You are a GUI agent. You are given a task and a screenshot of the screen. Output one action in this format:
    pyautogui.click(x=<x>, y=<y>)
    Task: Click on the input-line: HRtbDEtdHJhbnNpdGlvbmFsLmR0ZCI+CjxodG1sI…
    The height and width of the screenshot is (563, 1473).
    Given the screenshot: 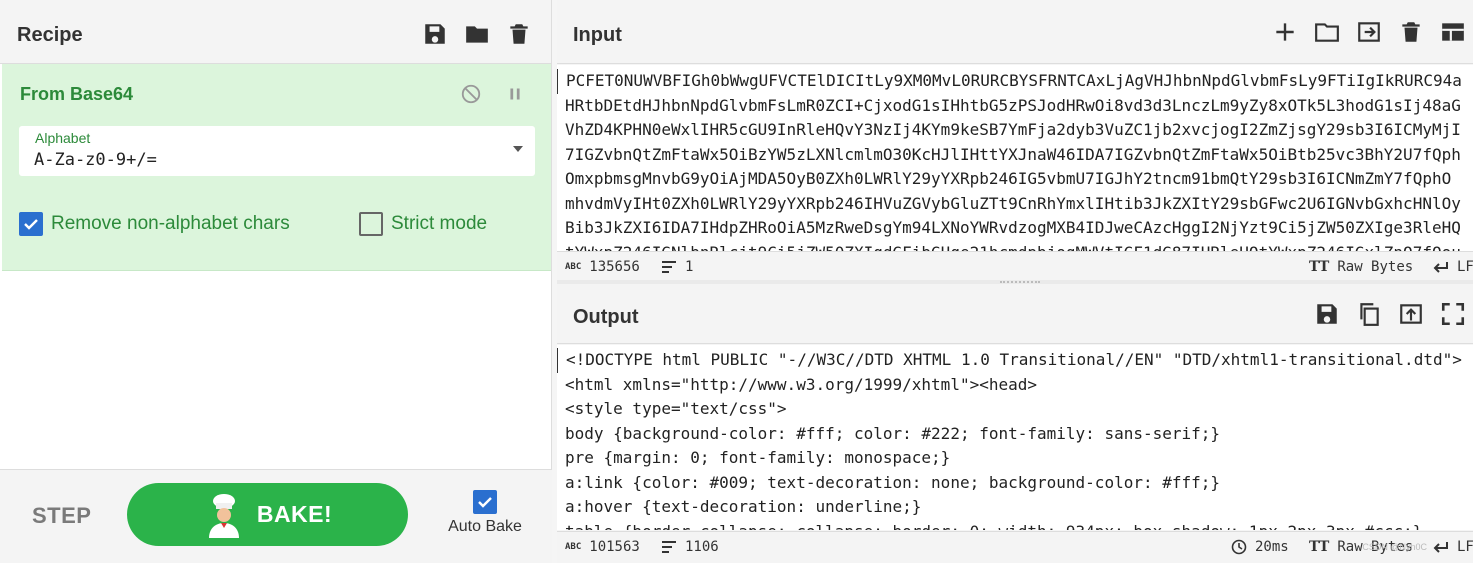 What is the action you would take?
    pyautogui.click(x=1013, y=105)
    